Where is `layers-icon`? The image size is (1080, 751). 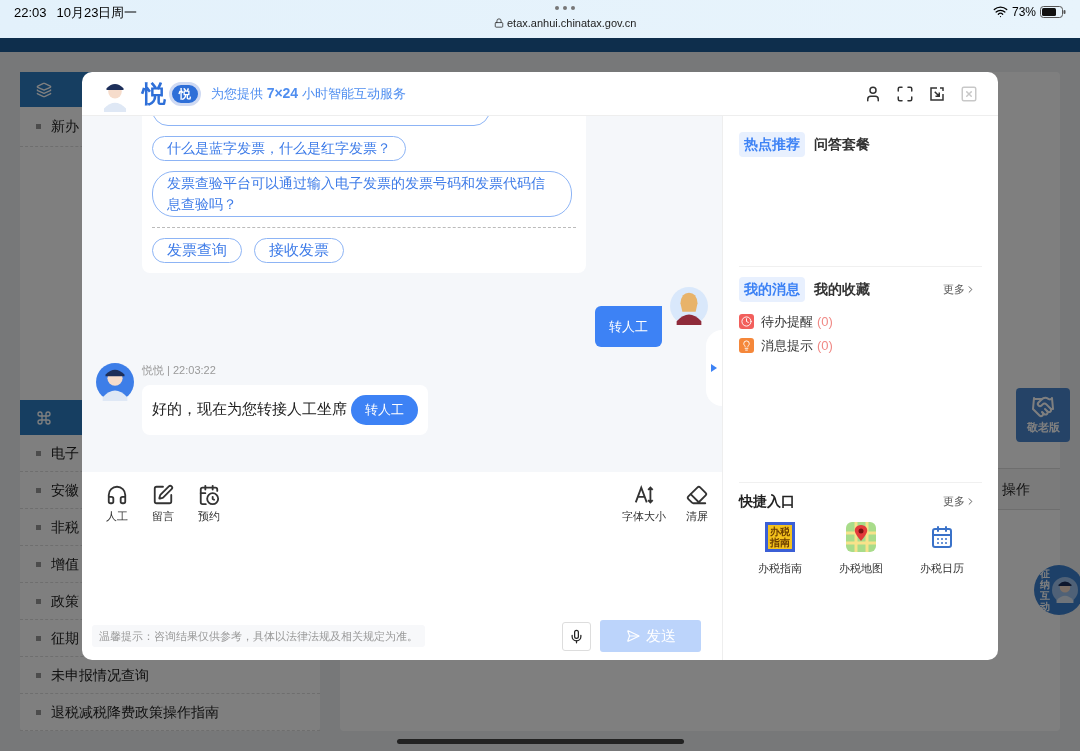 layers-icon is located at coordinates (44, 89).